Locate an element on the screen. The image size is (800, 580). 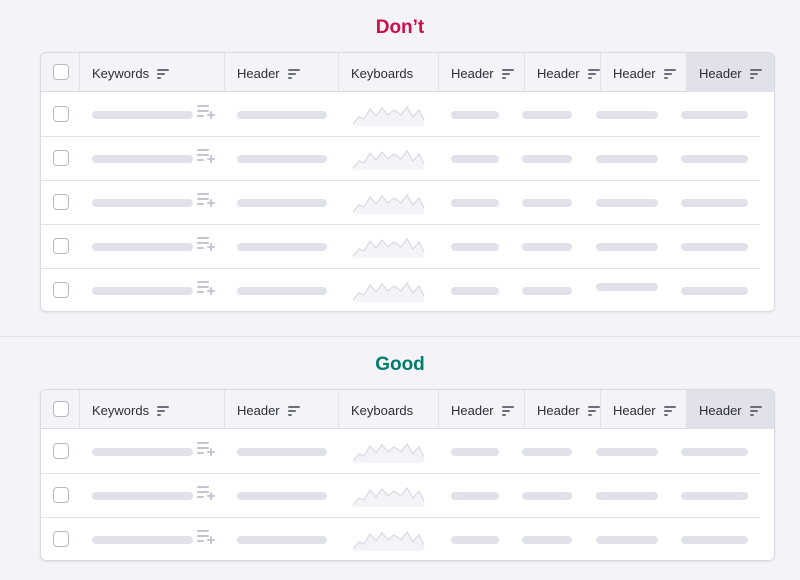
column-header-label: Keywords is located at coordinates (121, 73).